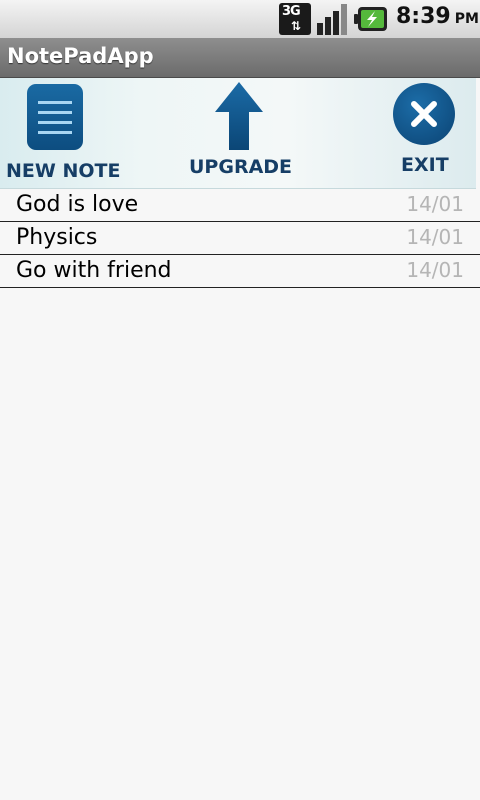  I want to click on network-3g-icon: 3G ⇅, so click(295, 19).